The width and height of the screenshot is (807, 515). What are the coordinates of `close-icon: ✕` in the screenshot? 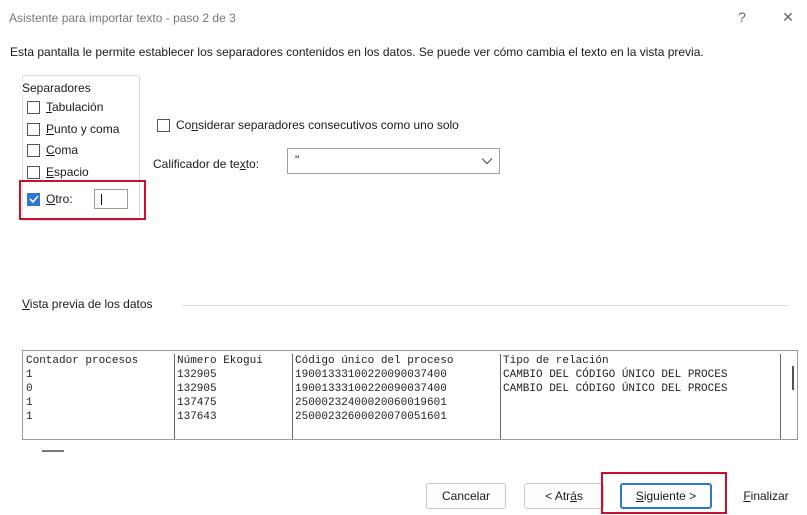 It's located at (788, 17).